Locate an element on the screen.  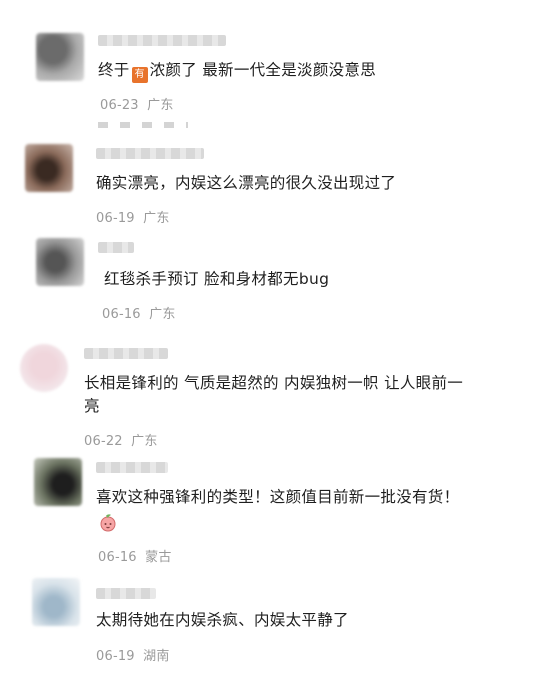
comment-meta: 06-23 广东 is located at coordinates (137, 103).